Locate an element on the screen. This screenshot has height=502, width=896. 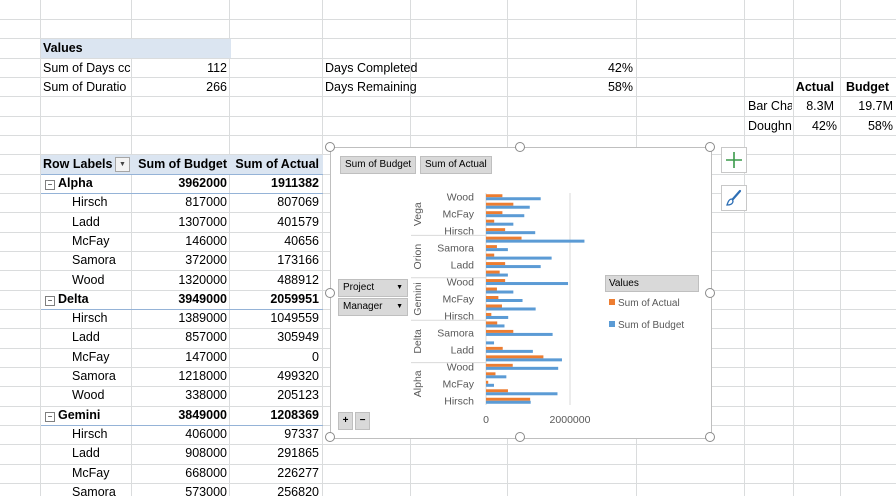
pivot-budget-value: 908000 is located at coordinates (179, 453).